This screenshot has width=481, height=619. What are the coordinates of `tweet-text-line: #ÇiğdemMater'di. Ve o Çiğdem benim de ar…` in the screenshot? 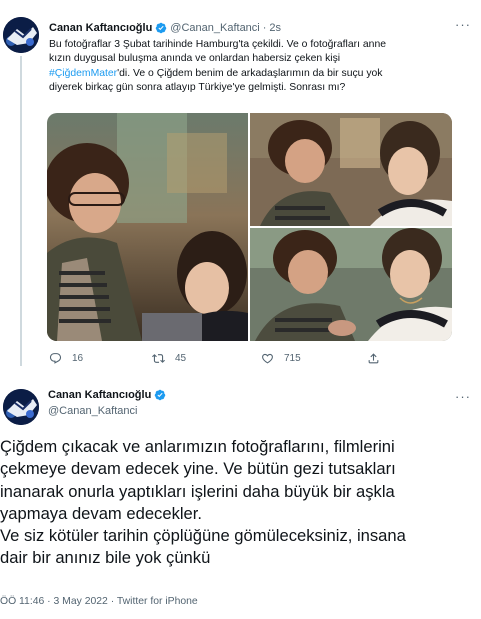 It's located at (255, 74).